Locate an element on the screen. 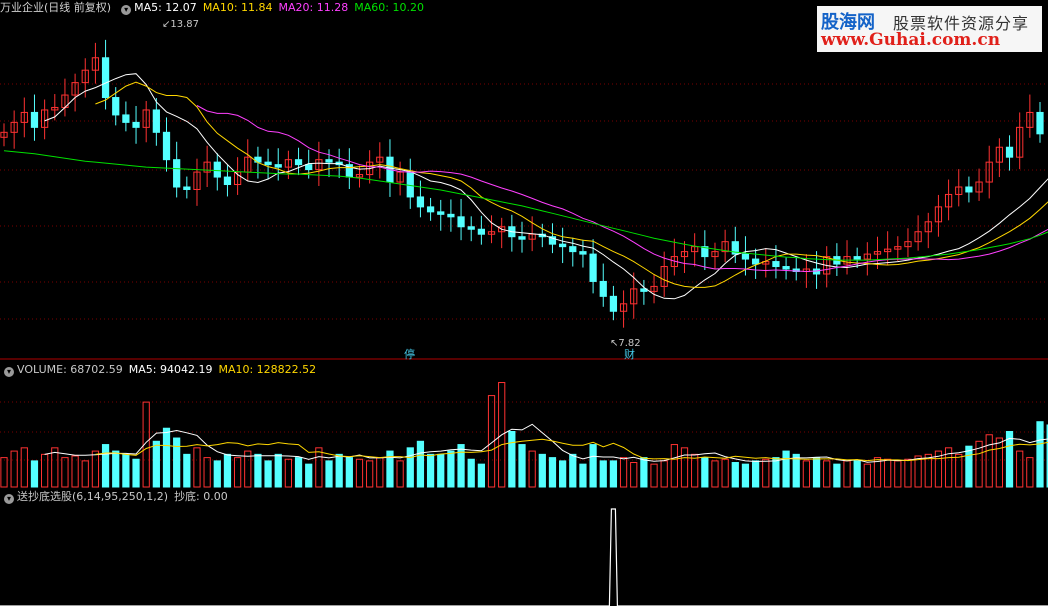 This screenshot has width=1048, height=606. stock-title: 万业企业(日线 前复权) is located at coordinates (56, 7).